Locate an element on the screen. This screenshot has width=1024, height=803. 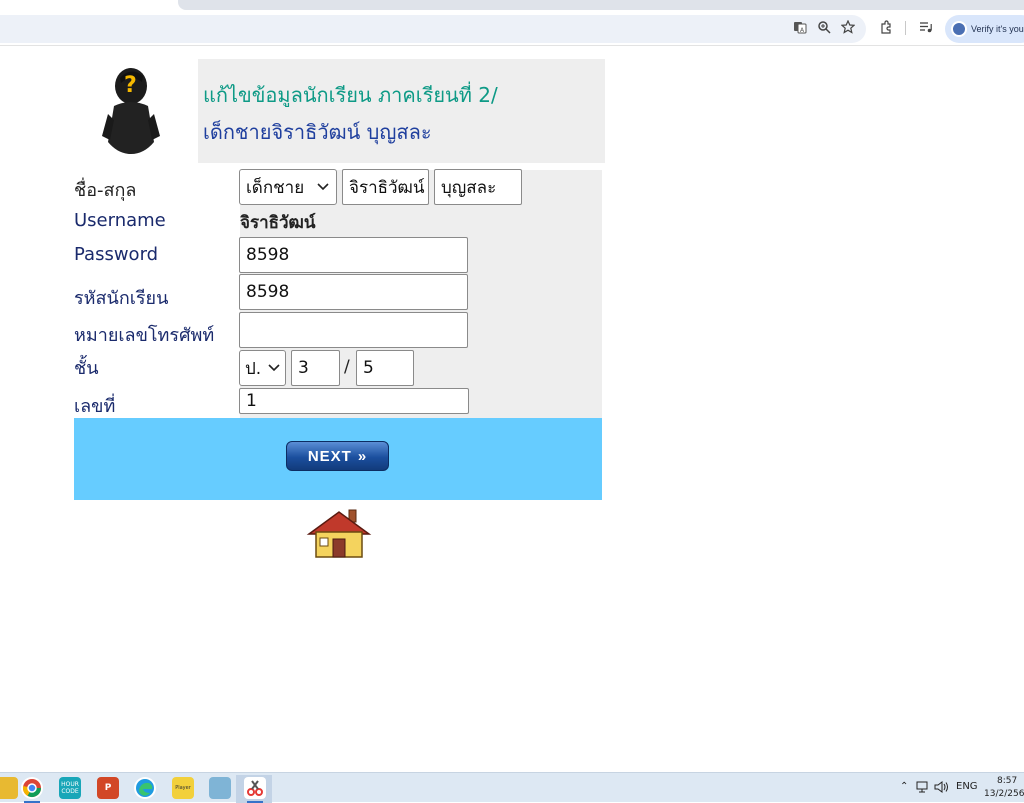
prefix-select: เด็กชาย is located at coordinates (288, 187).